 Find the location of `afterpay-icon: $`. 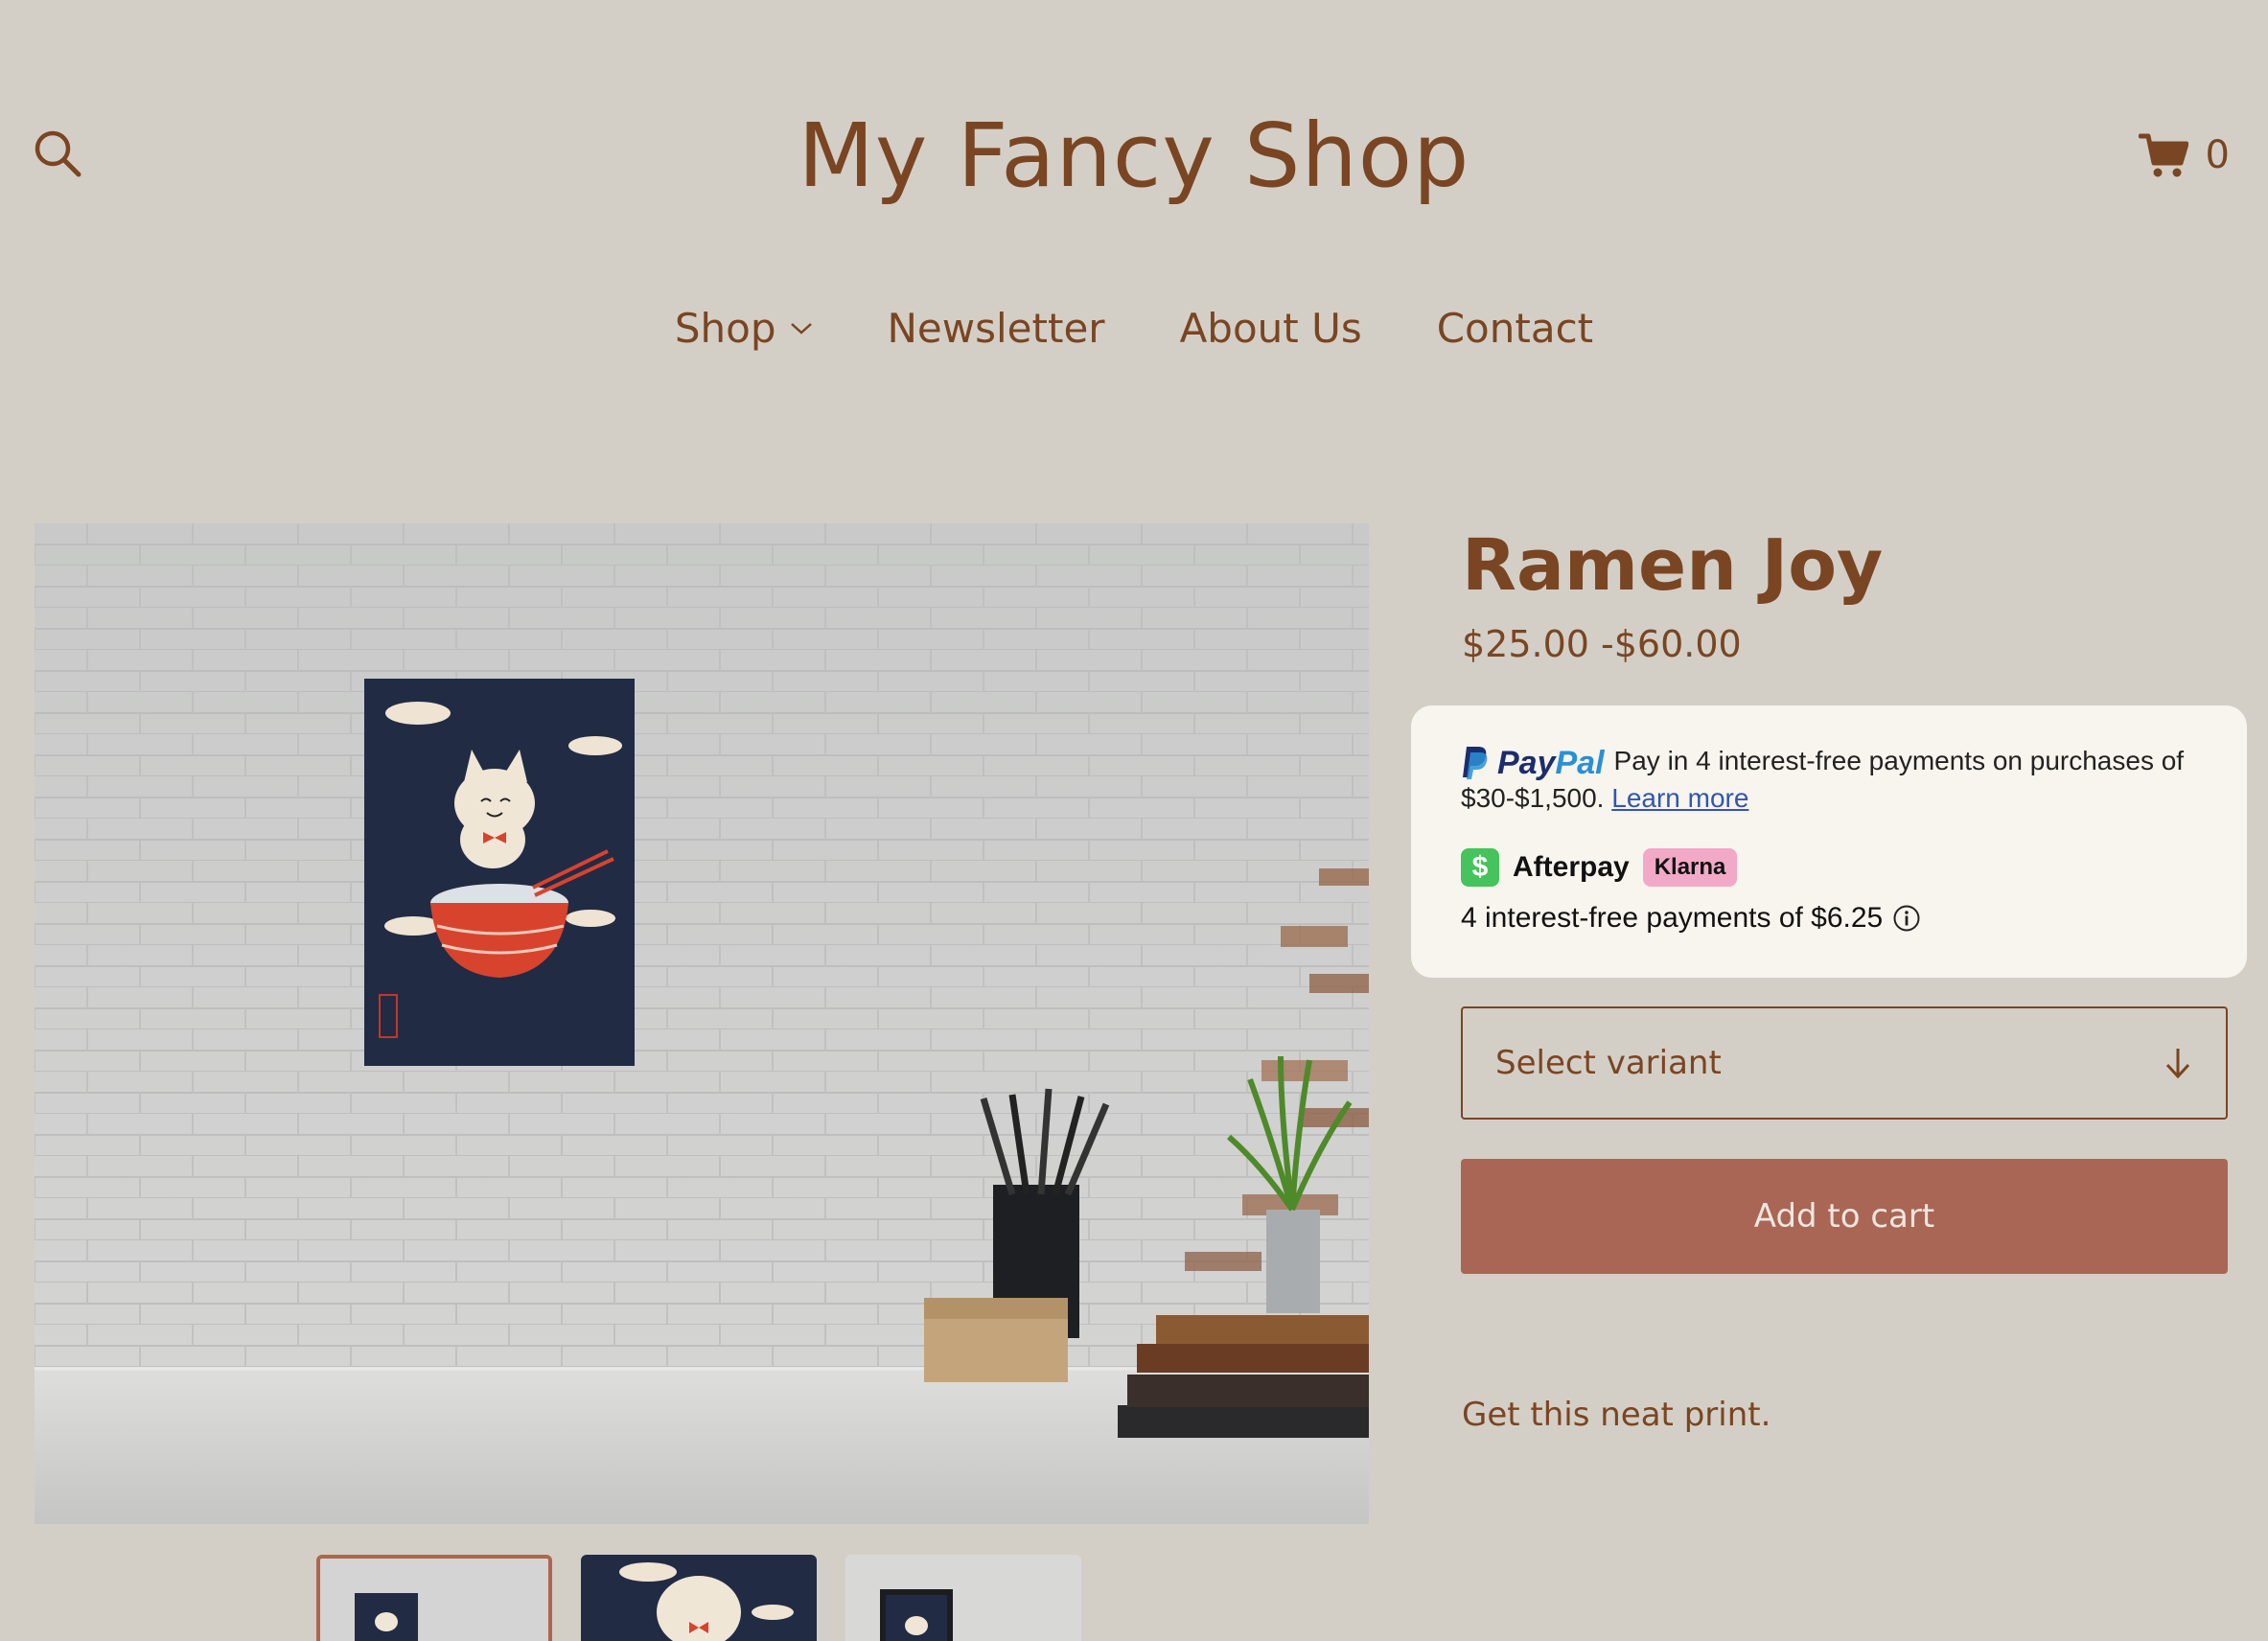

afterpay-icon: $ is located at coordinates (1480, 867).